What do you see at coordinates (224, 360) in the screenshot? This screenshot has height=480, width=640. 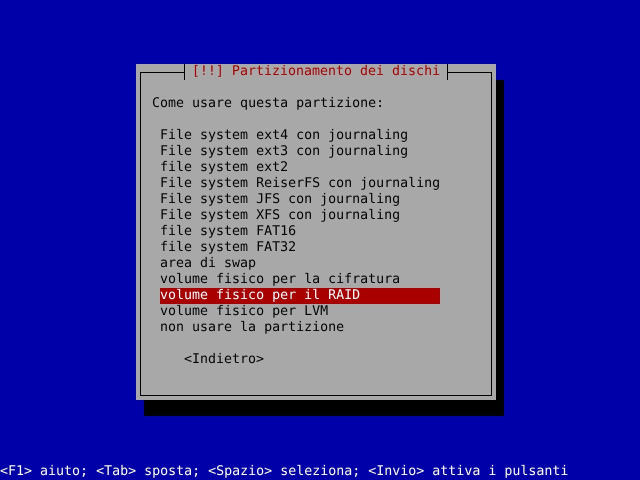 I see `back-button: <Indietro>` at bounding box center [224, 360].